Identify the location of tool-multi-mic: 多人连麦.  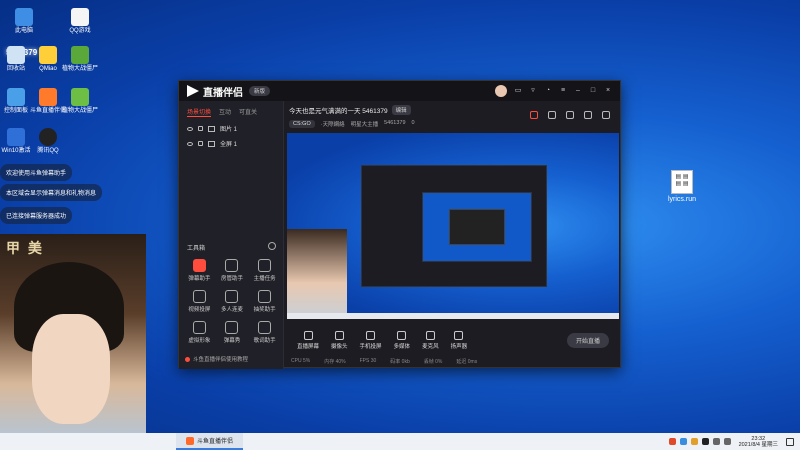
(232, 301).